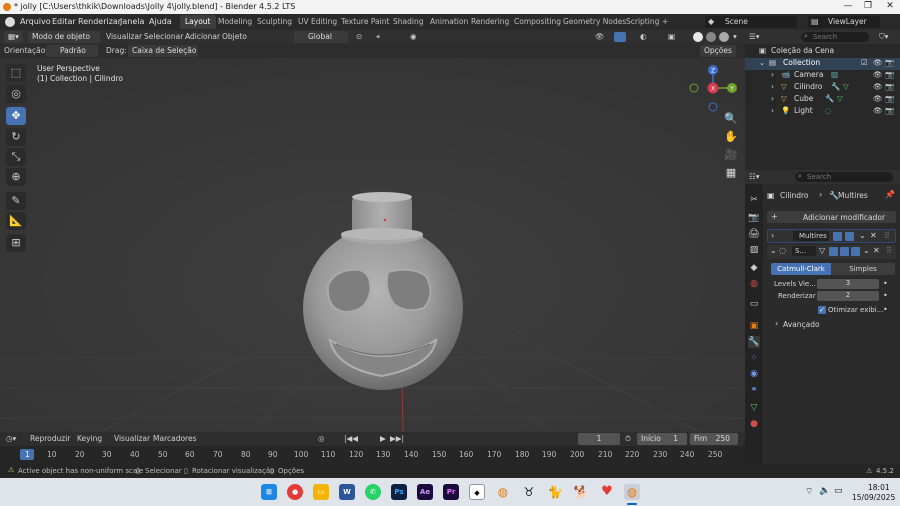 The image size is (900, 506). Describe the element at coordinates (822, 250) in the screenshot. I see `on-cage-toggle-icon: ▽` at that location.